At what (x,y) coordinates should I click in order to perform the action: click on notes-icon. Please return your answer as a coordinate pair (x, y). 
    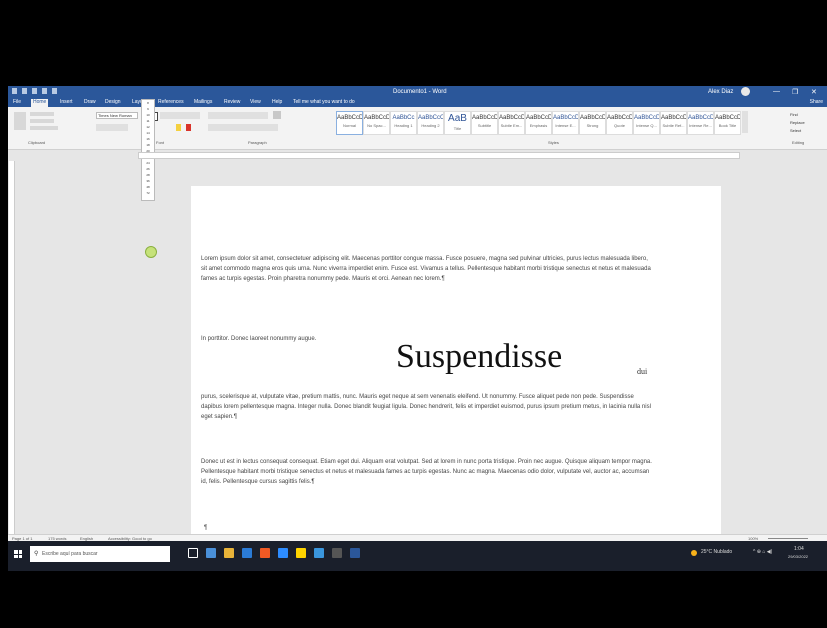
    Looking at the image, I should click on (301, 553).